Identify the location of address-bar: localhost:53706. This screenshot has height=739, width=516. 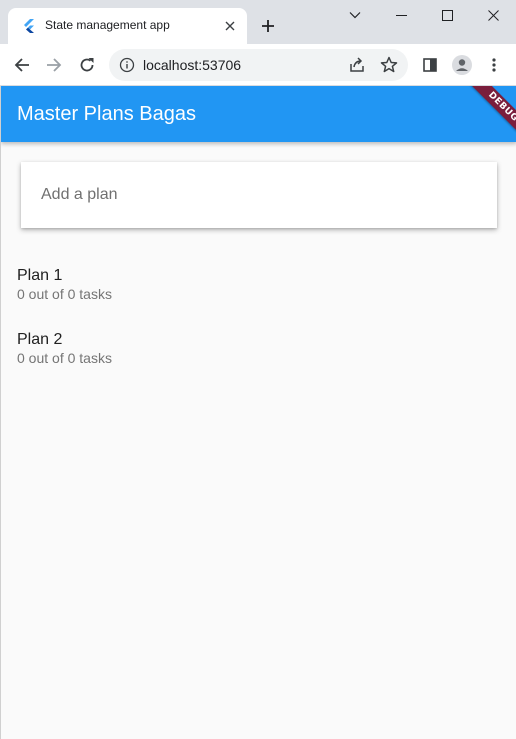
(258, 65).